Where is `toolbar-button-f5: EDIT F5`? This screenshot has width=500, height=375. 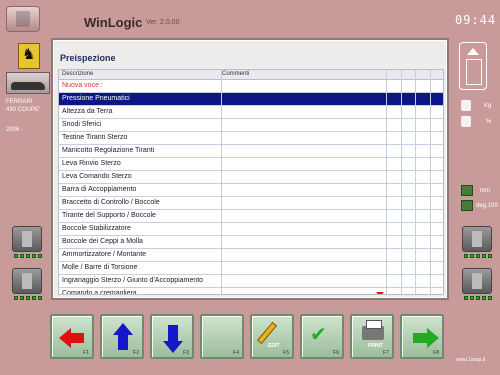
toolbar-button-f5: EDIT F5 is located at coordinates (272, 336).